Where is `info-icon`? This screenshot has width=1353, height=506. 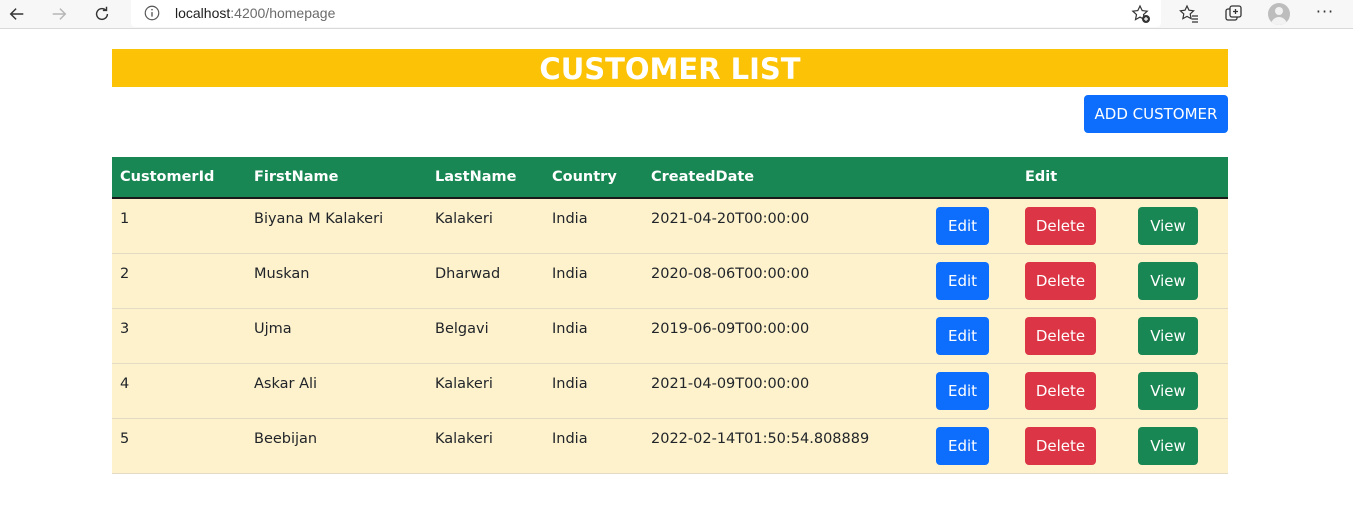
info-icon is located at coordinates (152, 13).